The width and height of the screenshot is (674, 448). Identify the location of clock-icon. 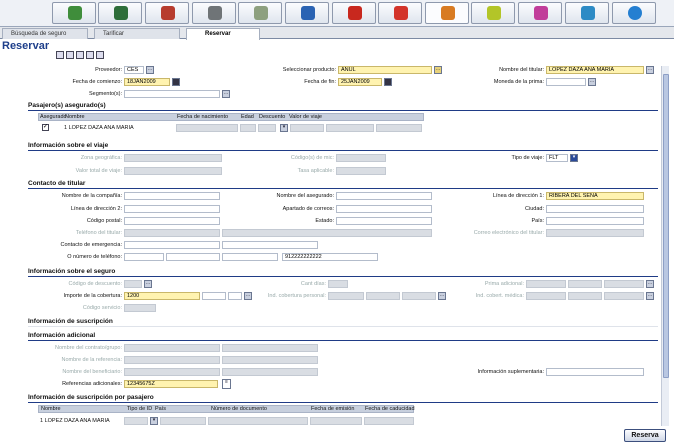
(214, 13).